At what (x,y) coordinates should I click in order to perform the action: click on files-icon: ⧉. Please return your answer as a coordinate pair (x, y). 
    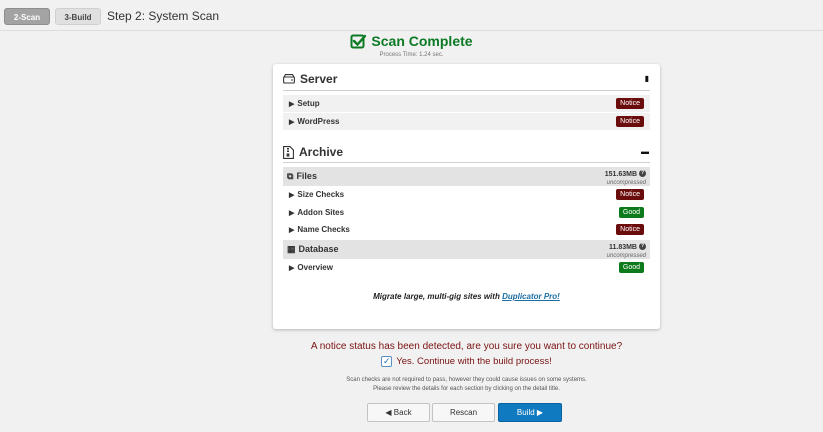
    Looking at the image, I should click on (290, 176).